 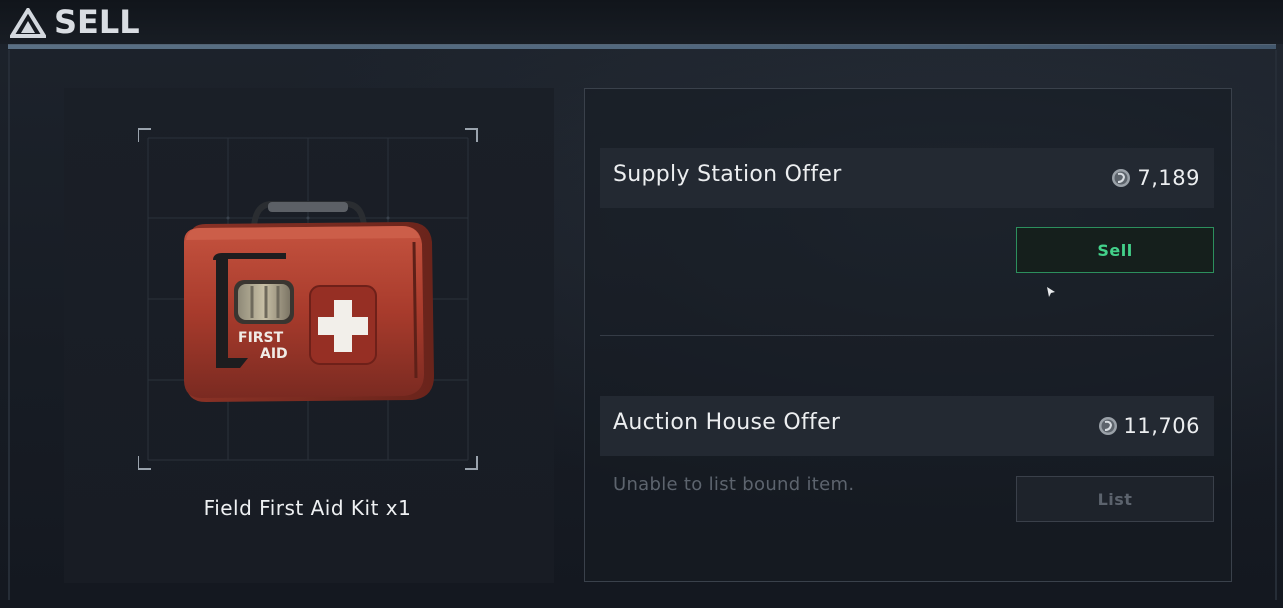 I want to click on auction-house-offer-row: Auction House Offer 11,706, so click(x=907, y=426).